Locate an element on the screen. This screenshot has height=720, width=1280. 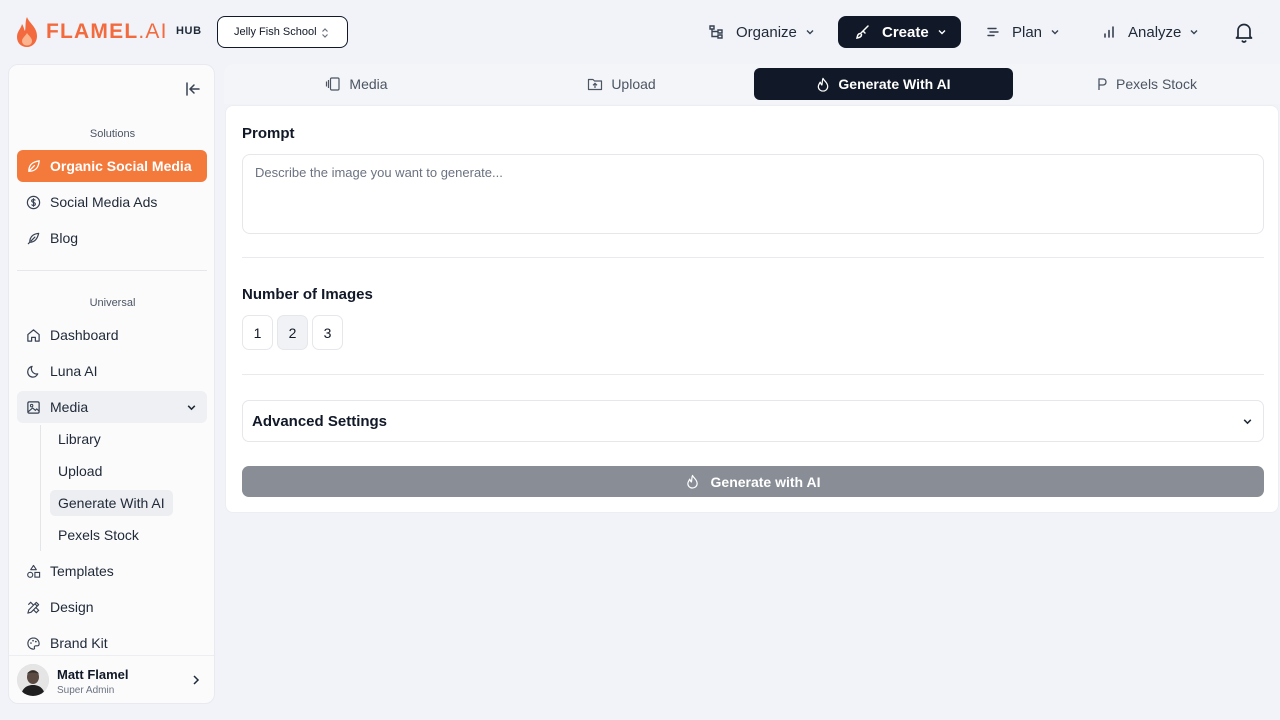
universal-section-title: Universal is located at coordinates (112, 303).